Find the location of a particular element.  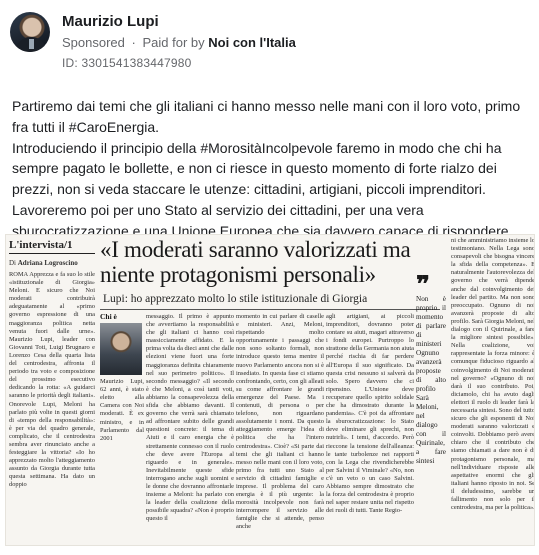

sponsor-line: Sponsored · Paid for by Noi con l'Italia is located at coordinates (179, 42).